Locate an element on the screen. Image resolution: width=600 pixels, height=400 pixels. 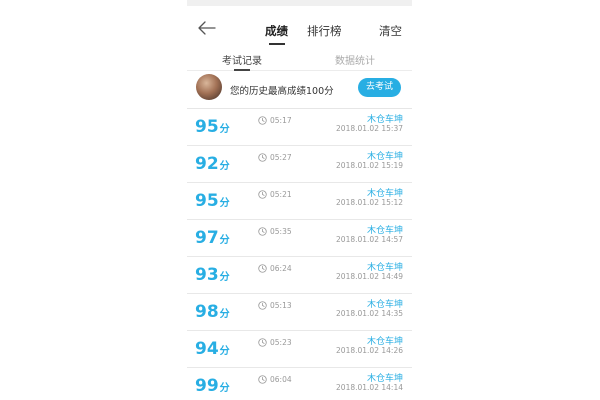
timestamp: 2018.01.02 15:12 is located at coordinates (369, 202).